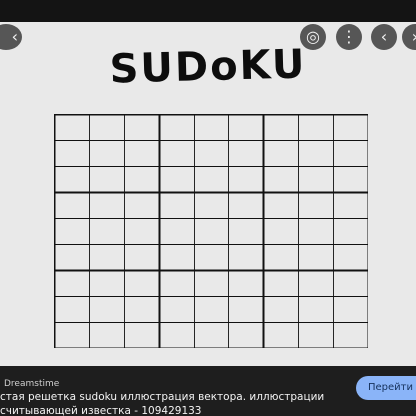 The width and height of the screenshot is (416, 416). What do you see at coordinates (386, 388) in the screenshot?
I see `visit-button: Перейти` at bounding box center [386, 388].